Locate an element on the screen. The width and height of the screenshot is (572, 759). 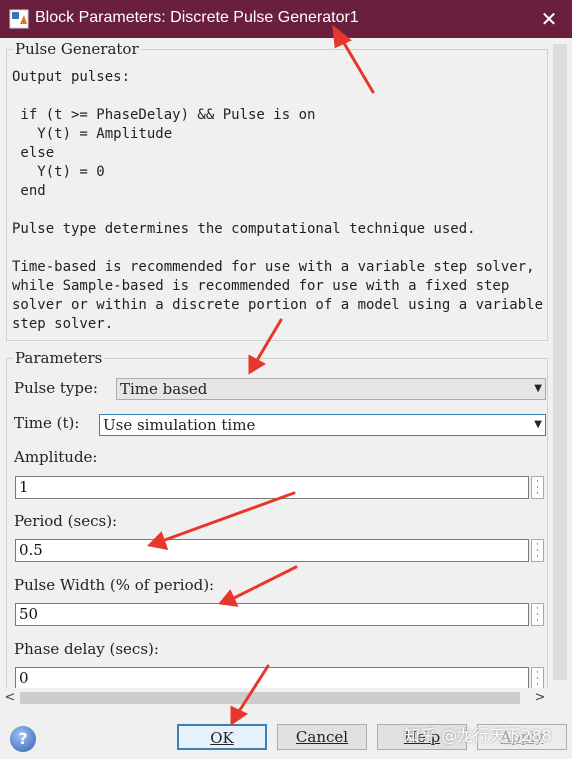
description-line: end is located at coordinates (29, 191).